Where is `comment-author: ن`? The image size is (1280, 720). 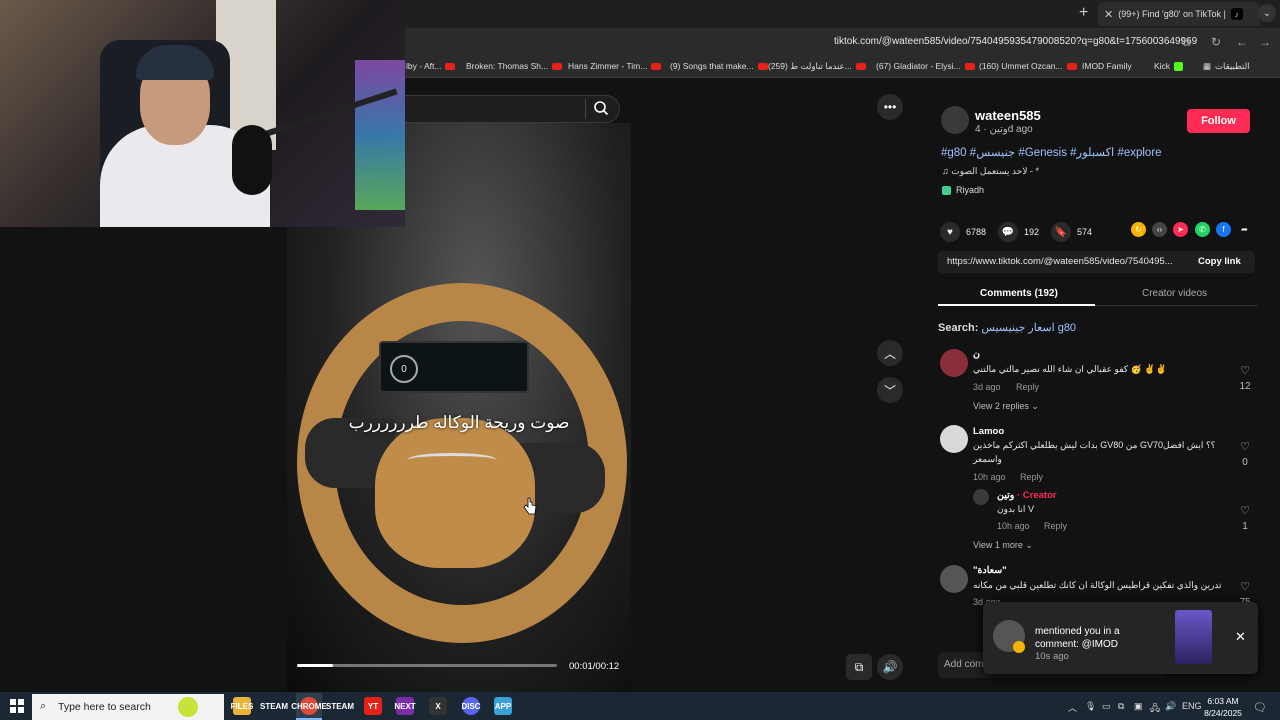
comment-author: ن is located at coordinates (976, 354).